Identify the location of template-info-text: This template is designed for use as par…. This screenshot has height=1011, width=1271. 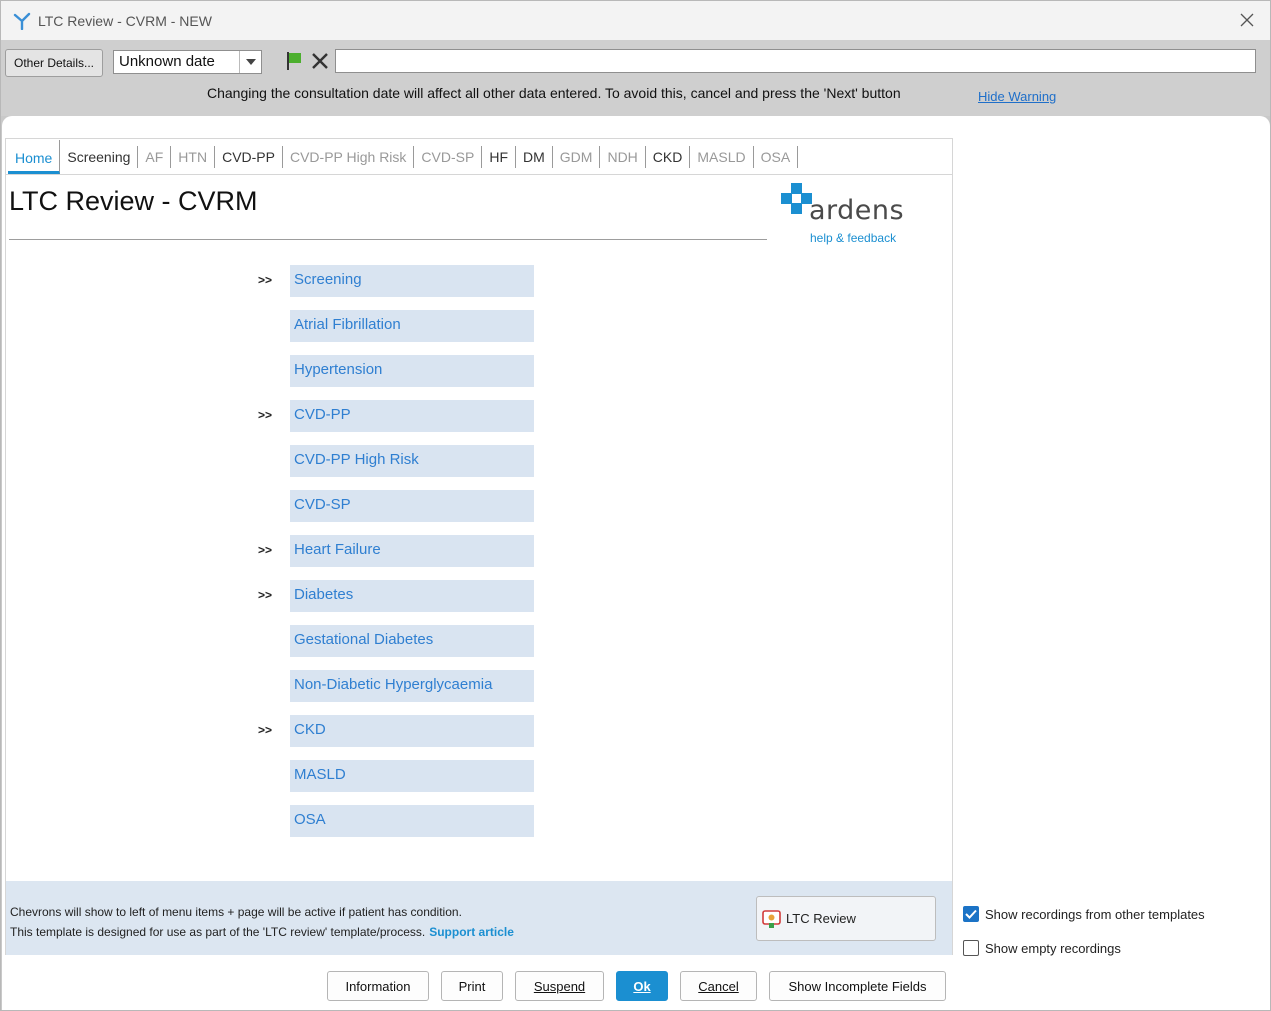
(262, 932).